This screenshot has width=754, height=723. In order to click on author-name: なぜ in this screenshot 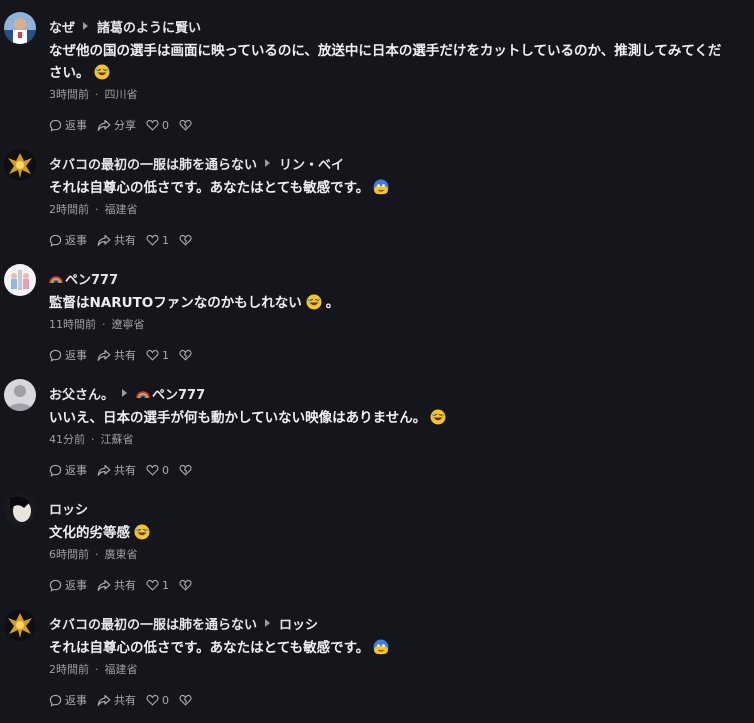, I will do `click(62, 26)`.